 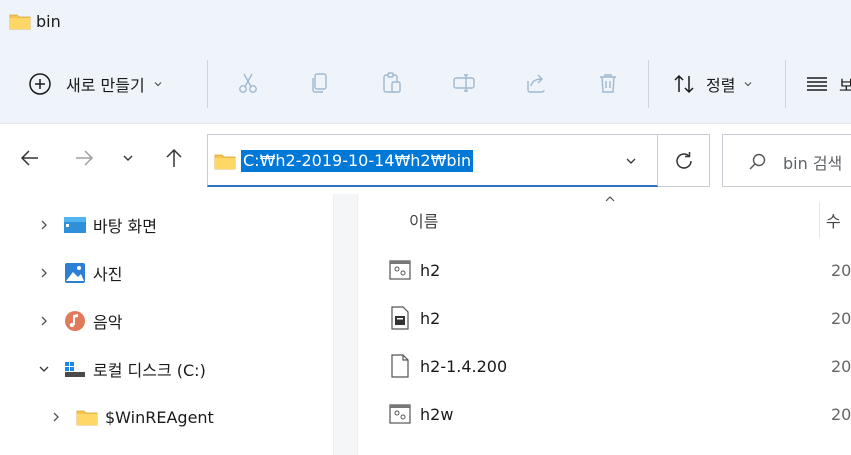 I want to click on copy-icon, so click(x=319, y=83).